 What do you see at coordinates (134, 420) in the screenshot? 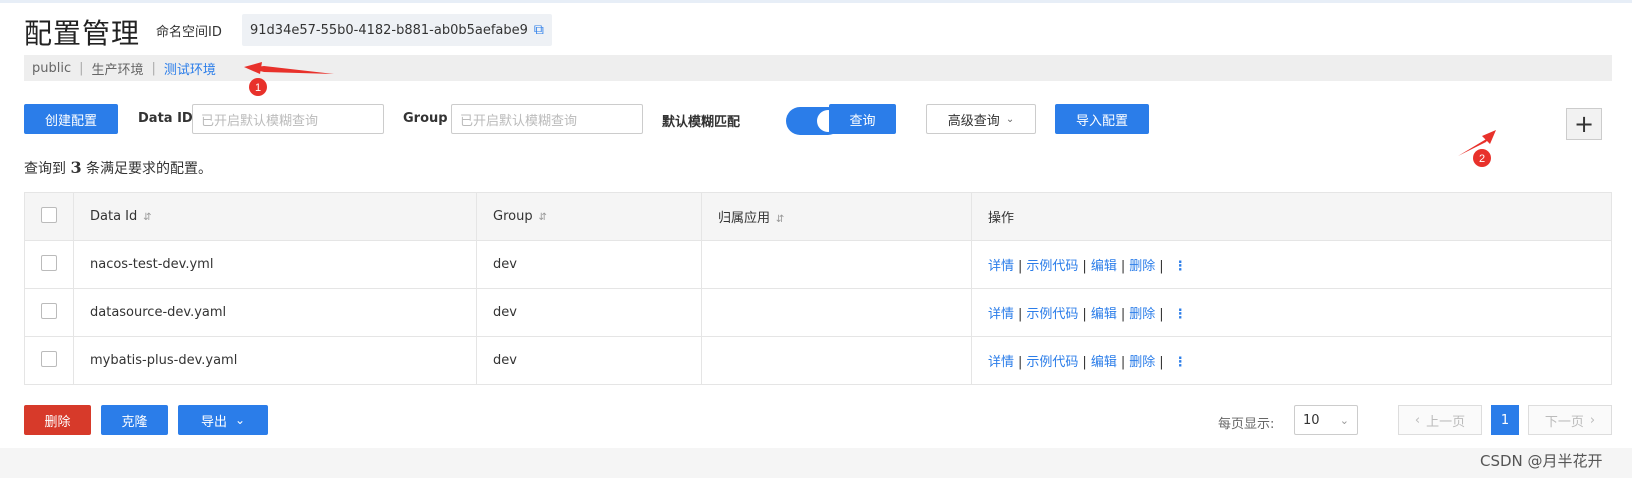
I see `clone-button: 克隆` at bounding box center [134, 420].